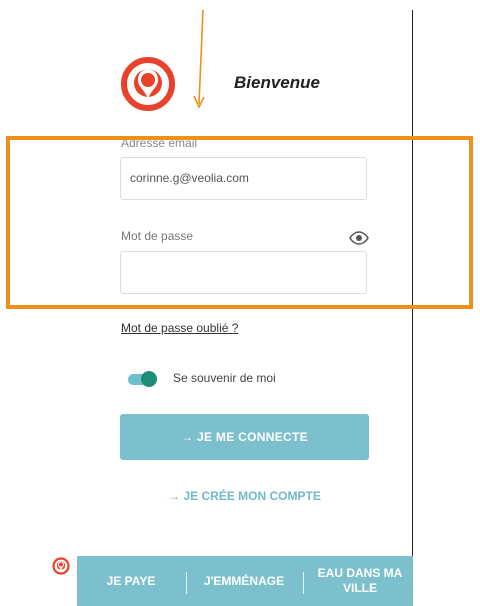 This screenshot has width=480, height=606. What do you see at coordinates (244, 496) in the screenshot?
I see `create-account-link: → JE CRÉE MON COMPTE` at bounding box center [244, 496].